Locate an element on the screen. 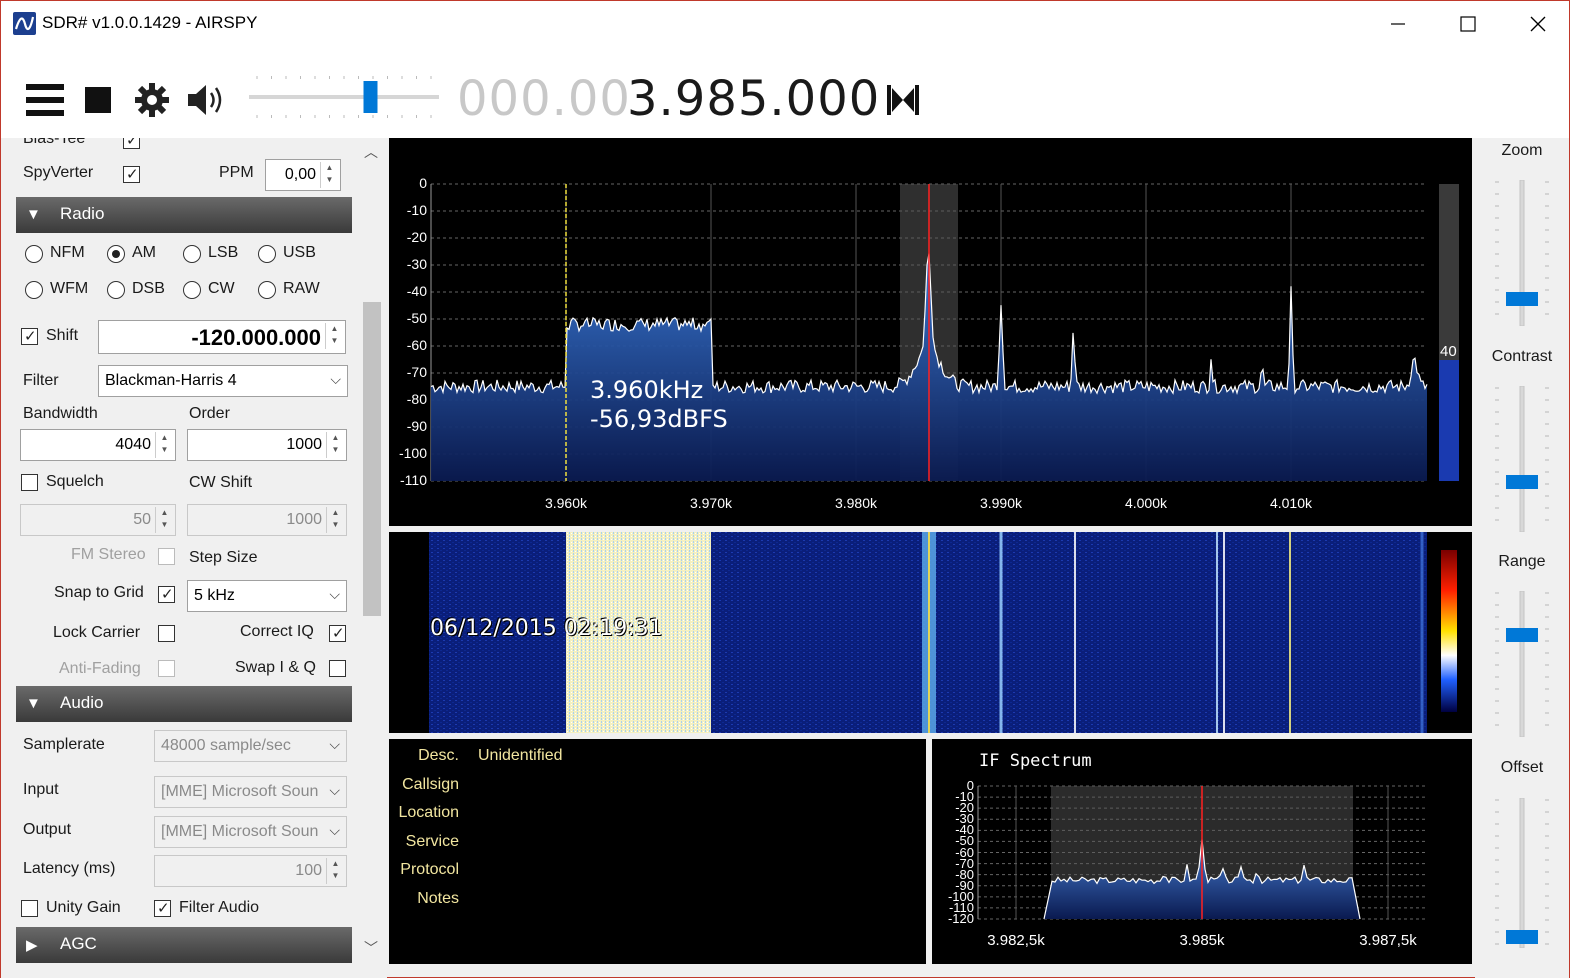 This screenshot has height=978, width=1570. range-slider is located at coordinates (1522, 664).